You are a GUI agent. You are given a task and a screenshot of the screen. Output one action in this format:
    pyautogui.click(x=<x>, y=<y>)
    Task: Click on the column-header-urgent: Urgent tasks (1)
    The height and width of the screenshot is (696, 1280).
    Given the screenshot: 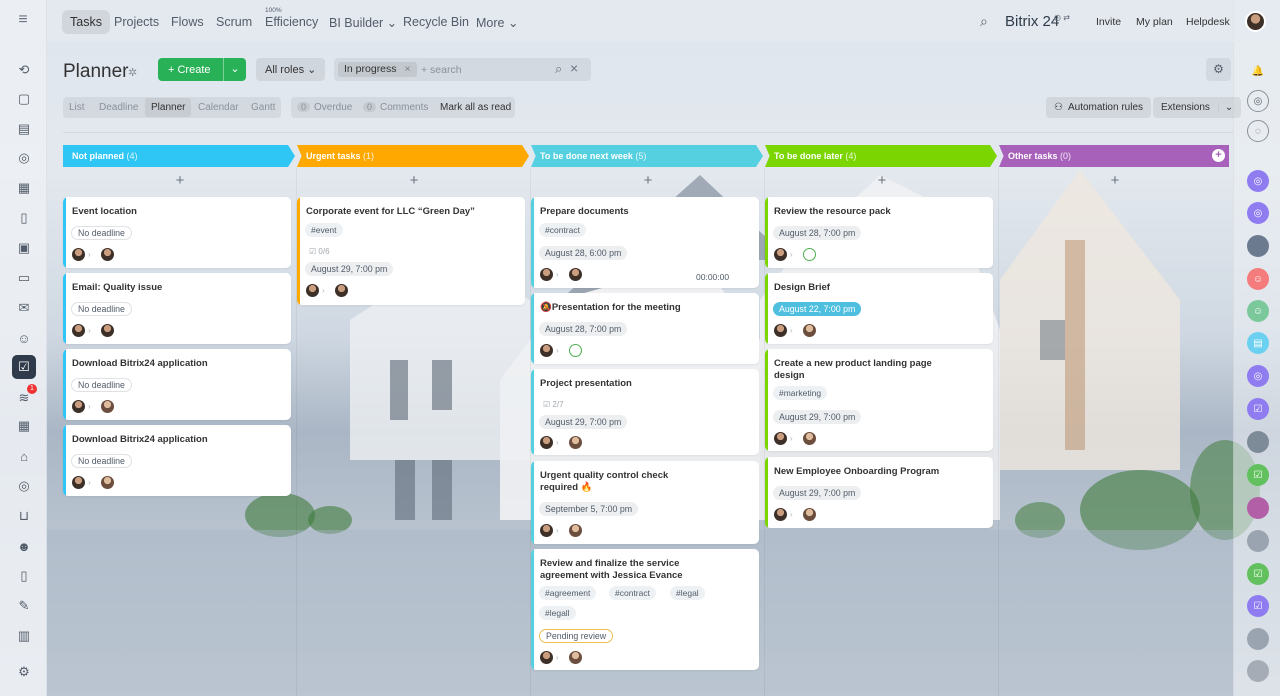 What is the action you would take?
    pyautogui.click(x=413, y=156)
    